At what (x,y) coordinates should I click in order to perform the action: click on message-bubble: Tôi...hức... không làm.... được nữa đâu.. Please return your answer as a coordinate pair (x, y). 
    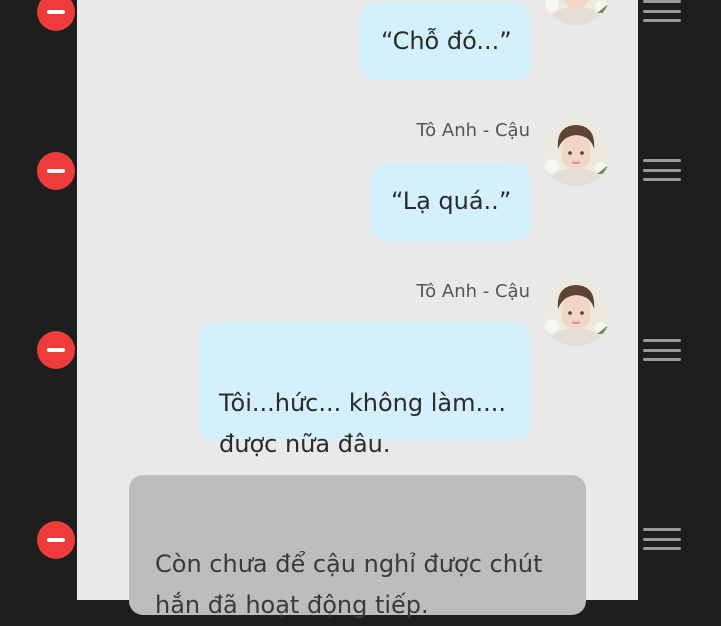
    Looking at the image, I should click on (364, 390).